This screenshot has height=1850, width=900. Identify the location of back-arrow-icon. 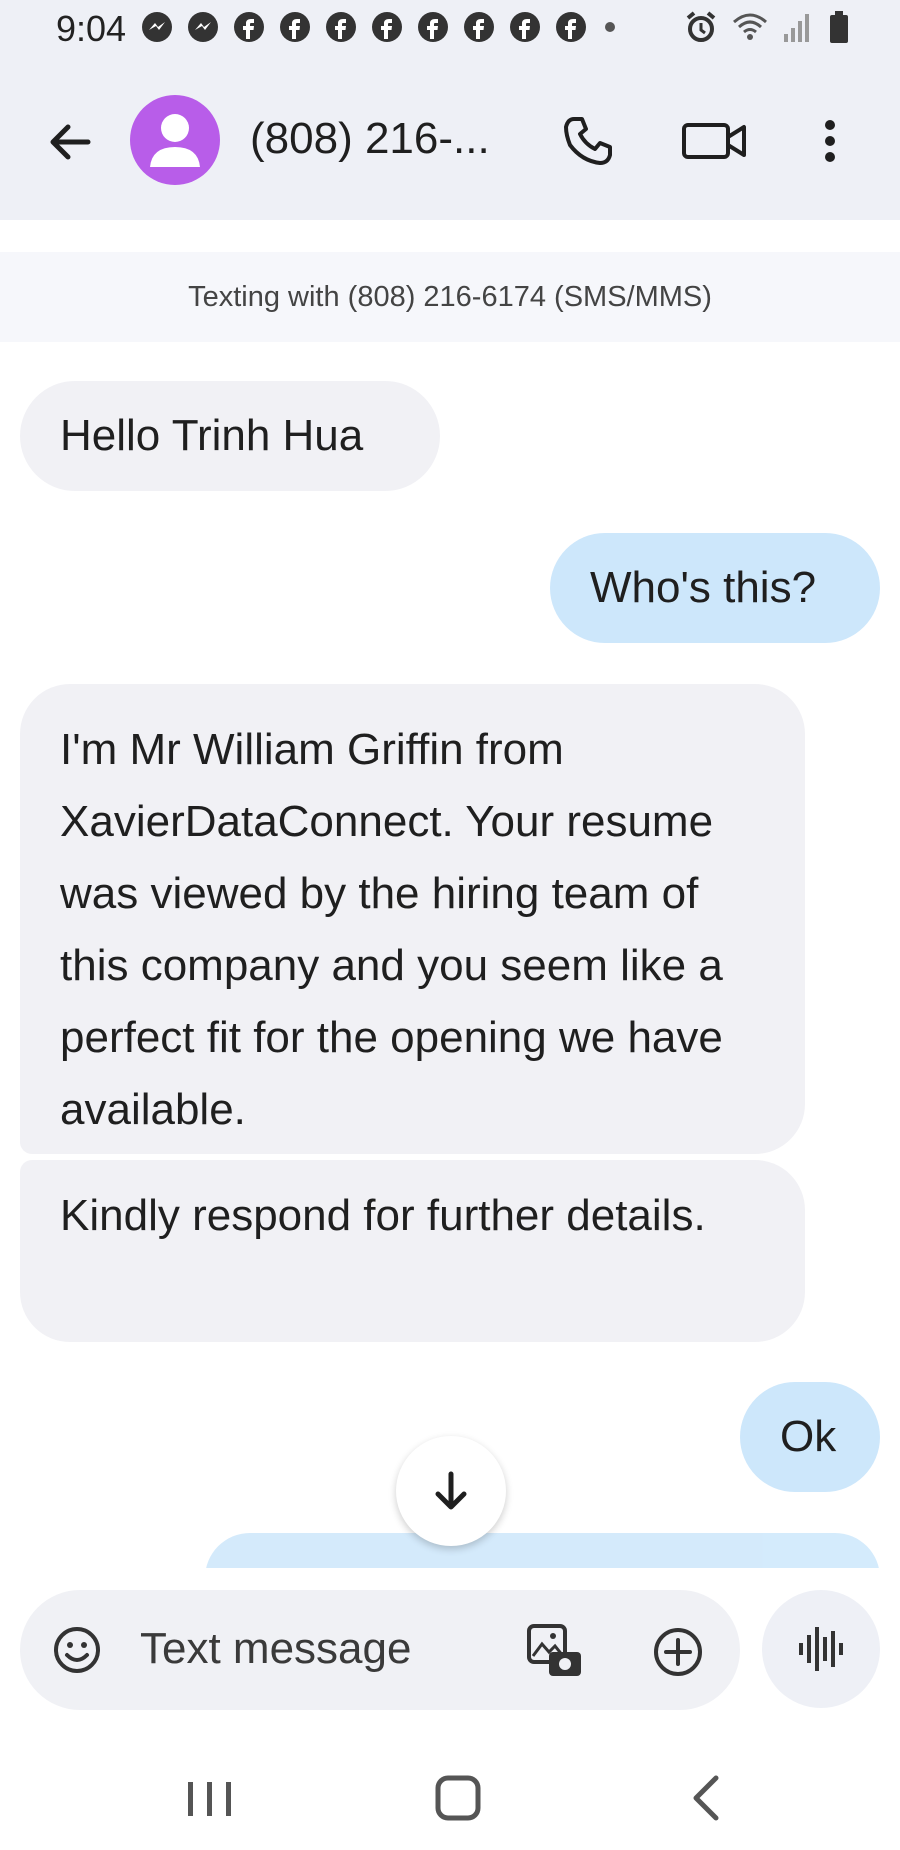
(70, 142).